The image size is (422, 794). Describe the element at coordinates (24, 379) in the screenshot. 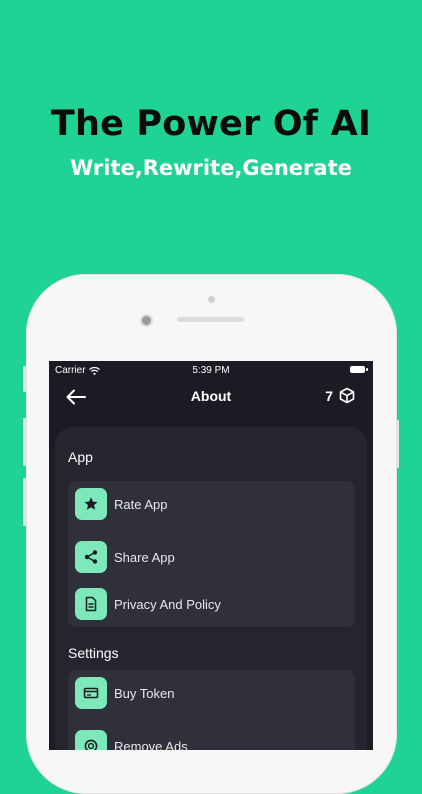

I see `phone-side-button` at that location.